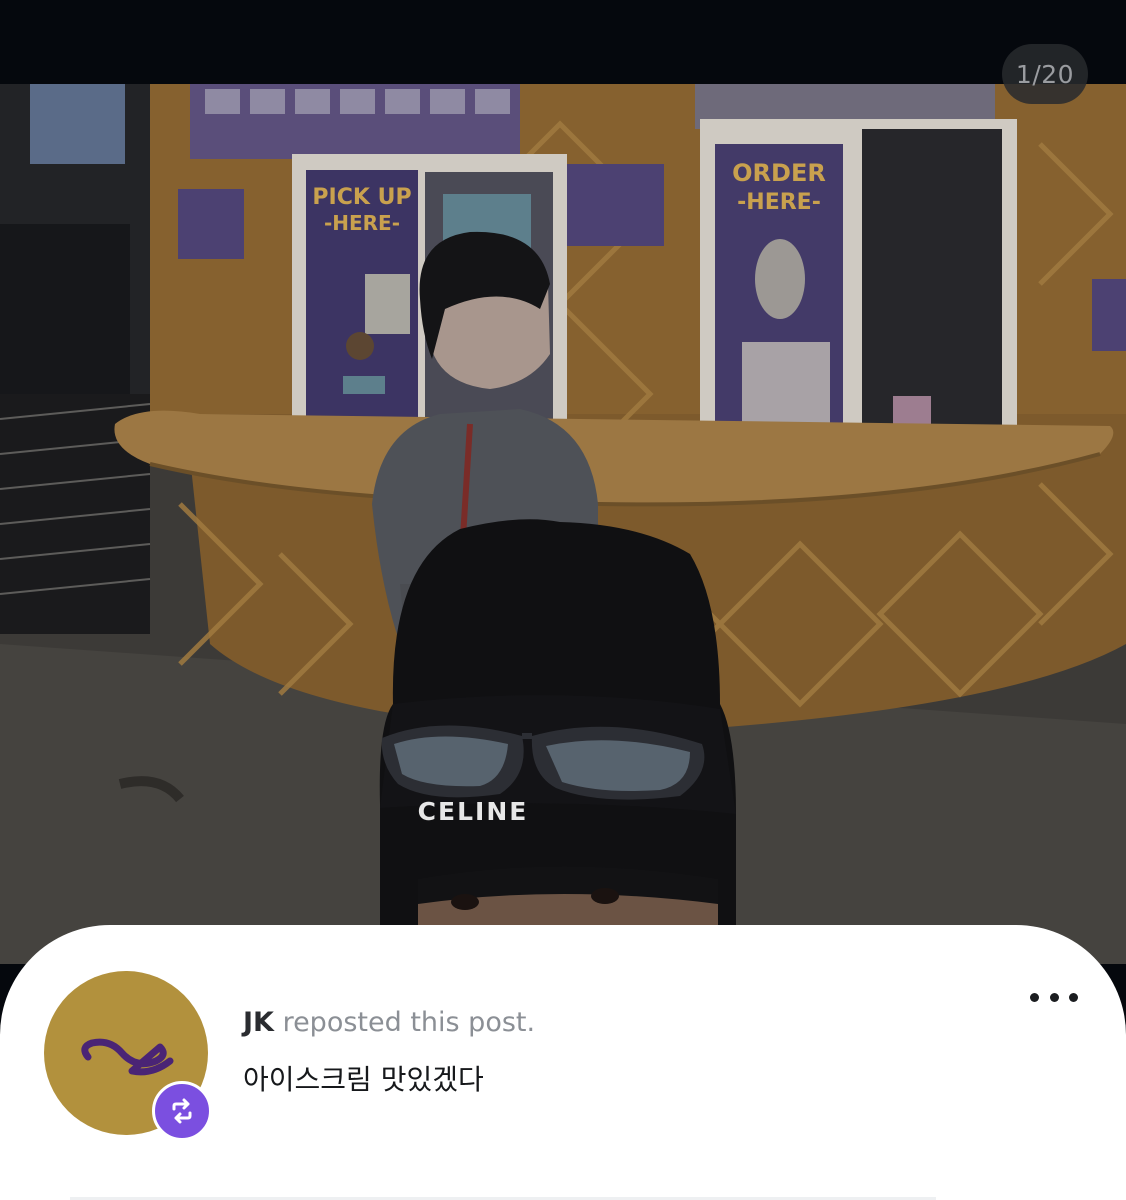 This screenshot has width=1126, height=1200. I want to click on repost-attribution: JK reposted this post., so click(389, 1022).